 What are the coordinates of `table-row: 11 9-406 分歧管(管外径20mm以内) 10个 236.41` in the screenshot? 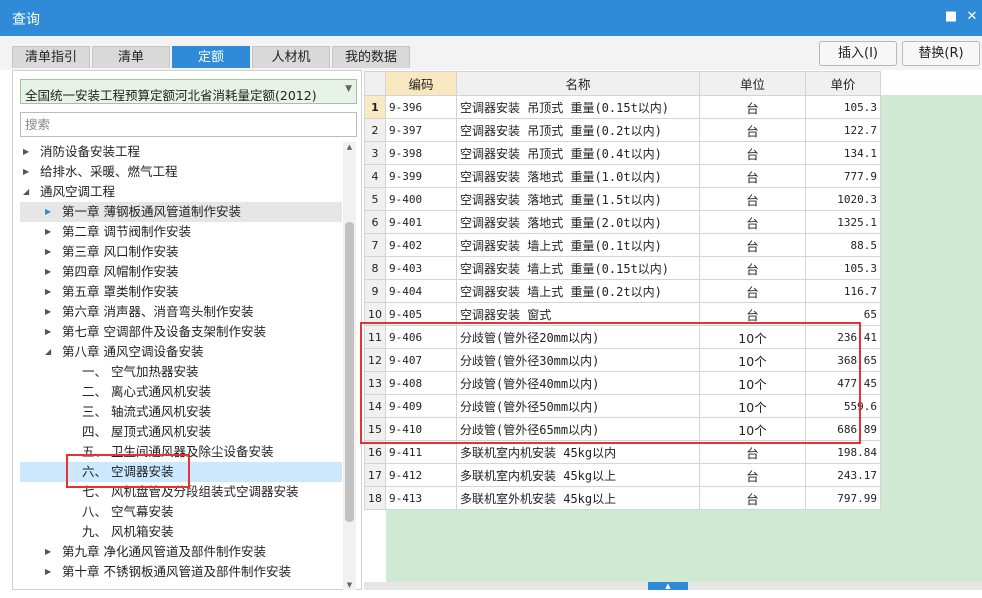 It's located at (622, 337).